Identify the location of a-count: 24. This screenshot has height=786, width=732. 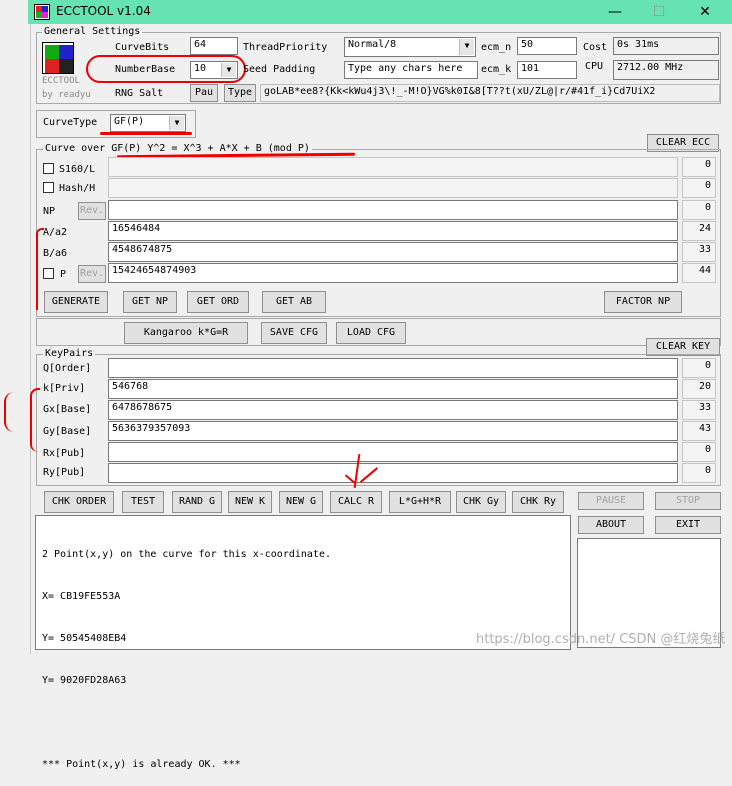
(699, 231).